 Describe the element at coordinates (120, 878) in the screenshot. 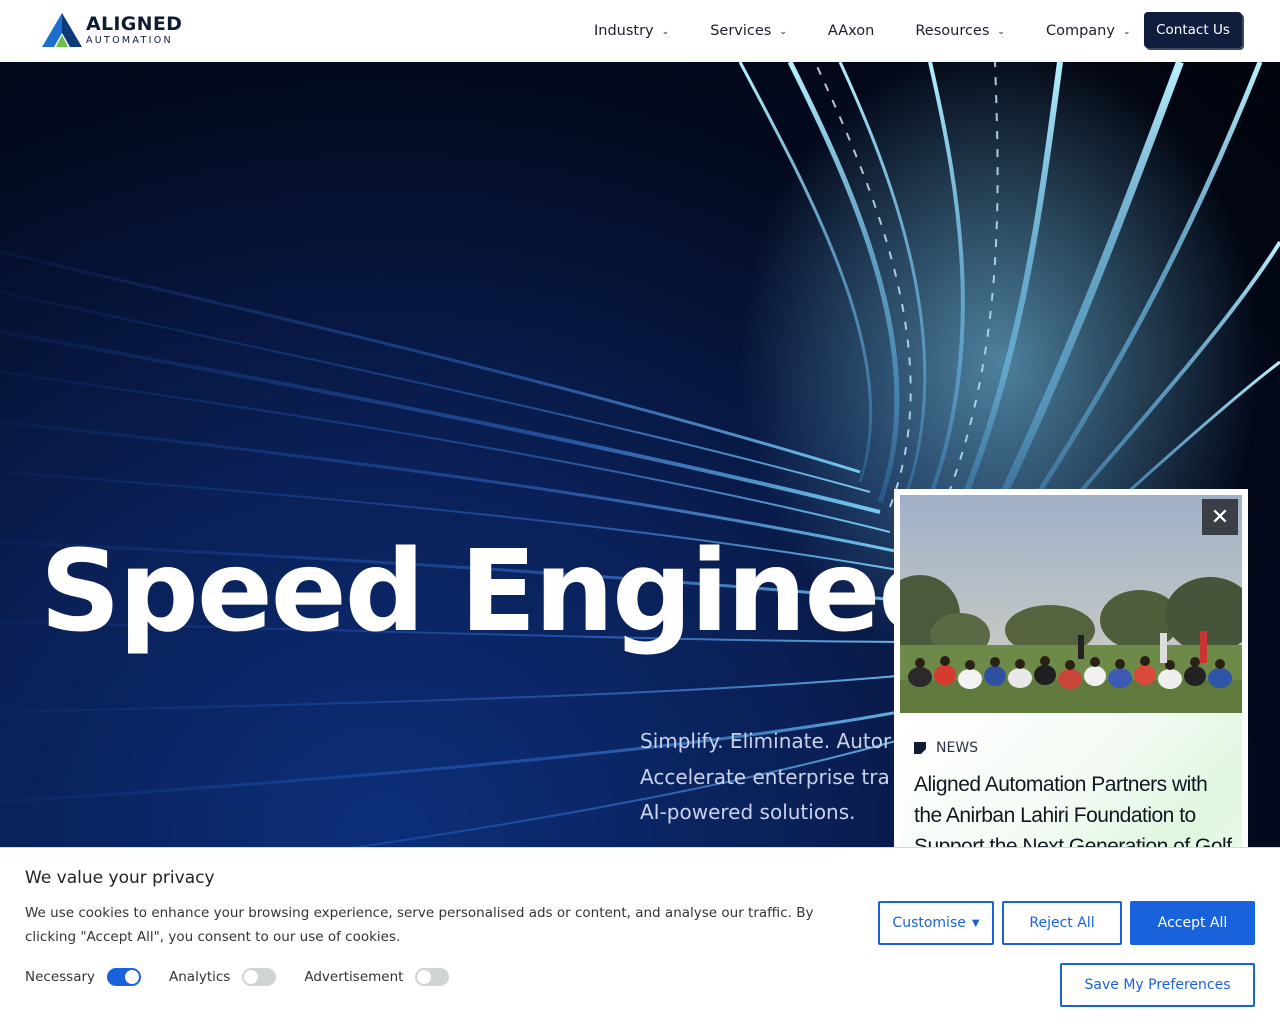

I see `cookie-title: We value your privacy` at that location.